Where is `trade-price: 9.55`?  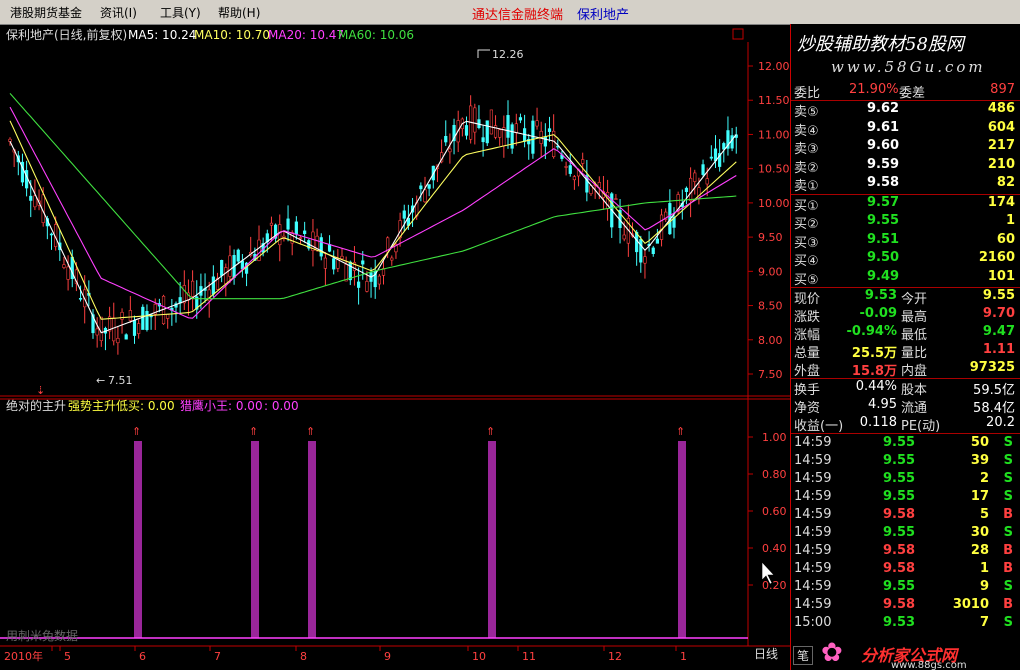
trade-price: 9.55 is located at coordinates (899, 478).